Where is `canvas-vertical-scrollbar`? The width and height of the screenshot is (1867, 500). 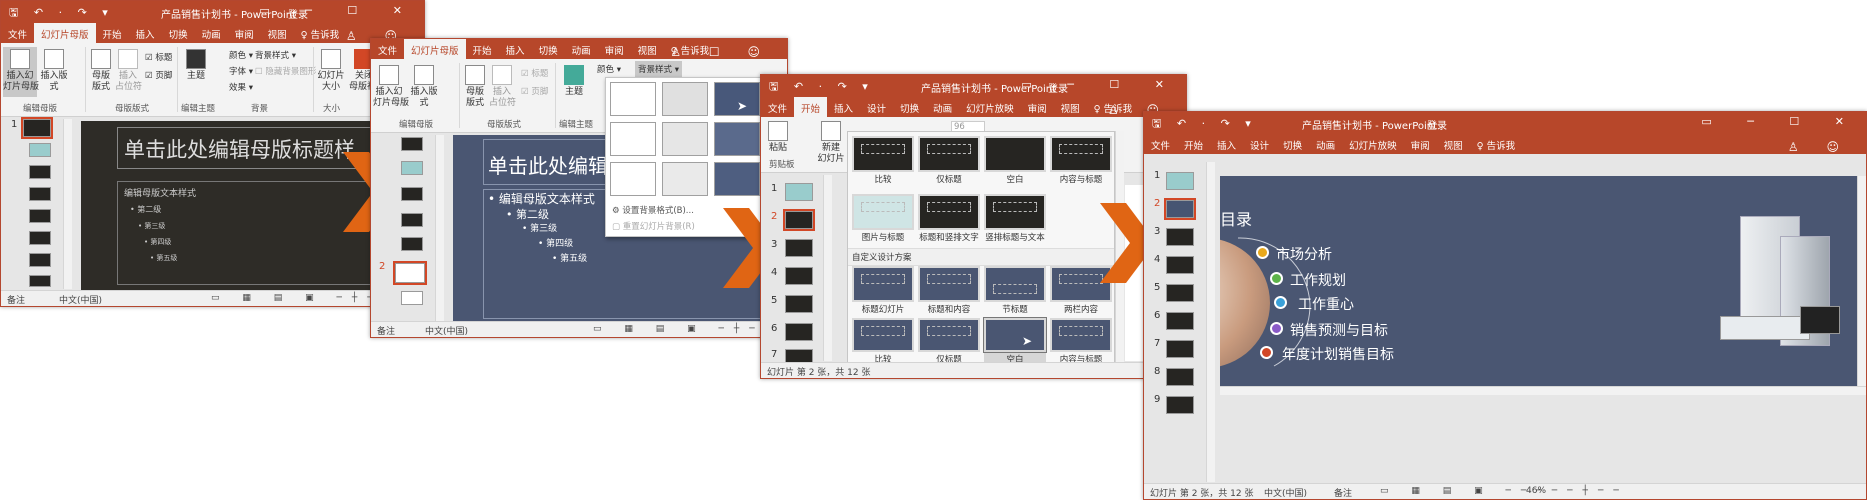 canvas-vertical-scrollbar is located at coordinates (1861, 281).